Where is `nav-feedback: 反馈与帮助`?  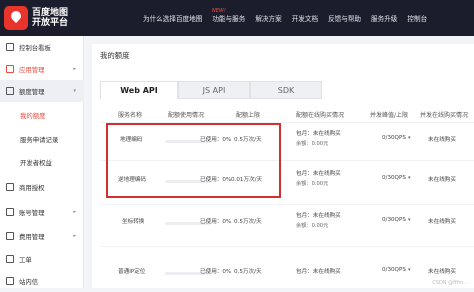
nav-feedback: 反馈与帮助 is located at coordinates (344, 18).